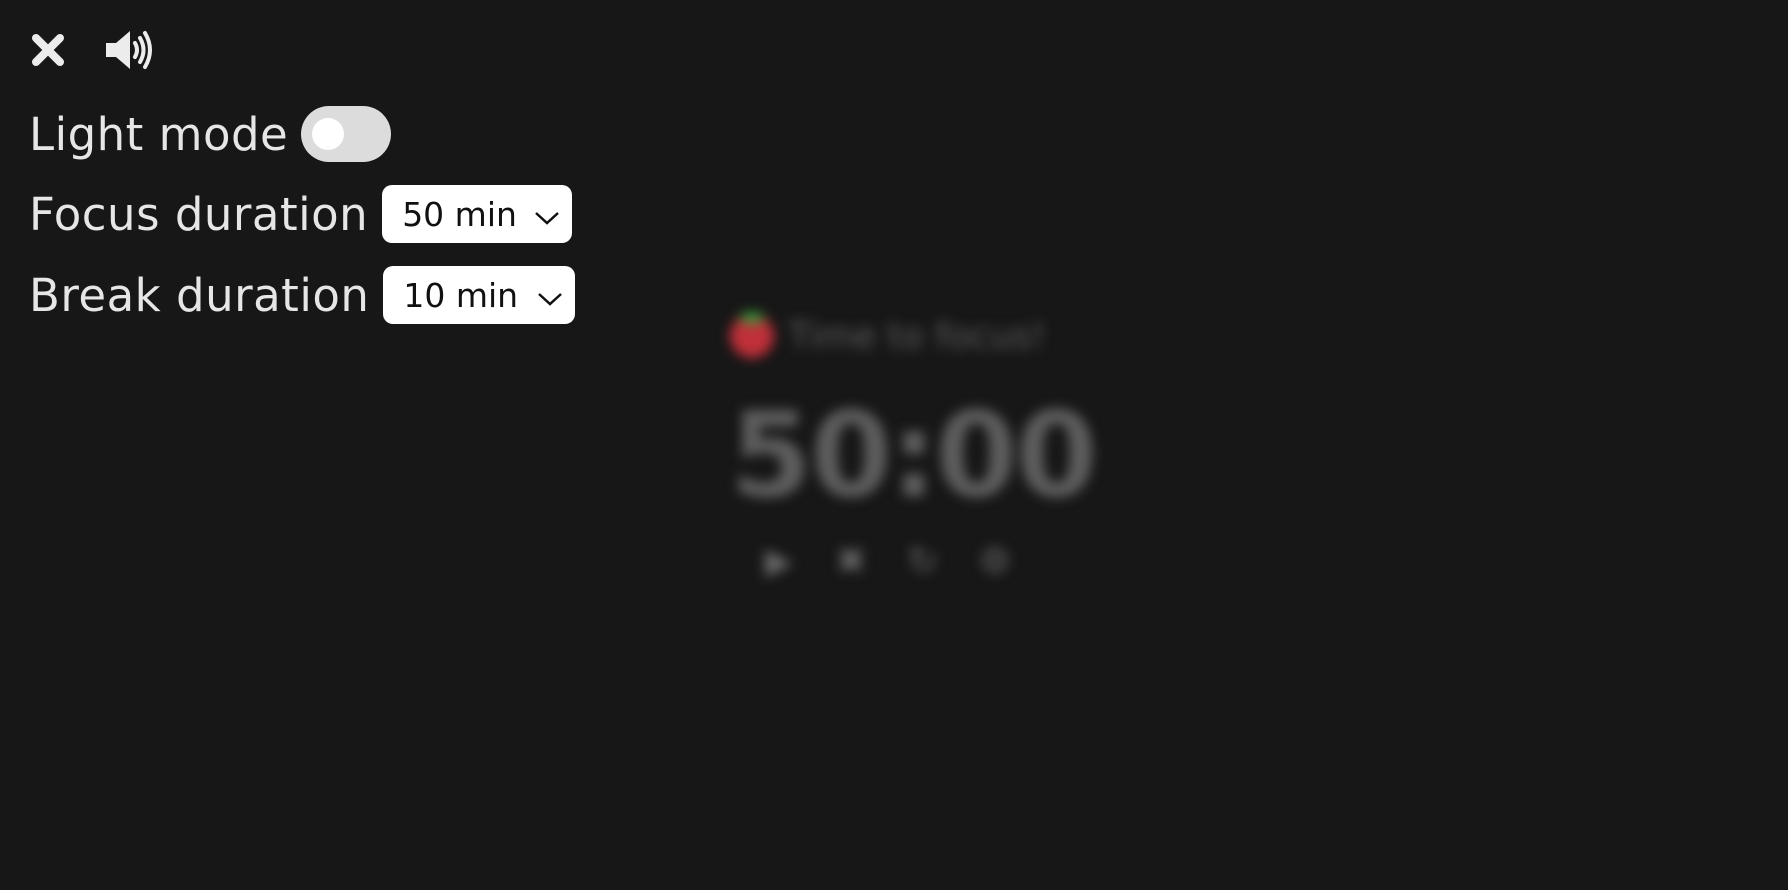 Image resolution: width=1788 pixels, height=890 pixels. What do you see at coordinates (917, 336) in the screenshot?
I see `timer-status-label: Time to focus!` at bounding box center [917, 336].